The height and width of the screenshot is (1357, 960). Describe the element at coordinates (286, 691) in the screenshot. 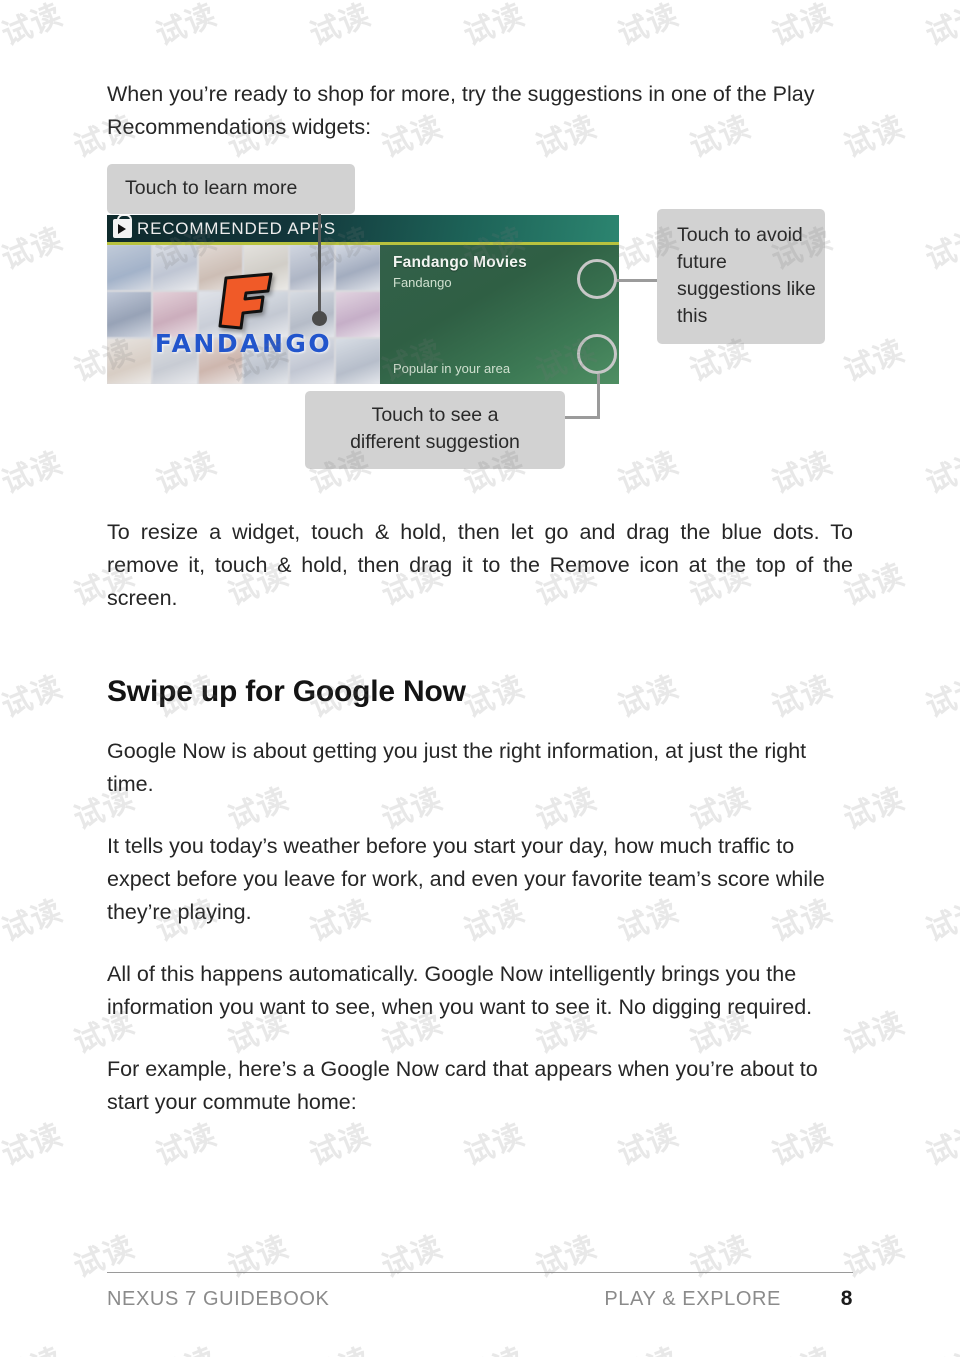

I see `page-section-heading: Swipe up for Google Now` at that location.